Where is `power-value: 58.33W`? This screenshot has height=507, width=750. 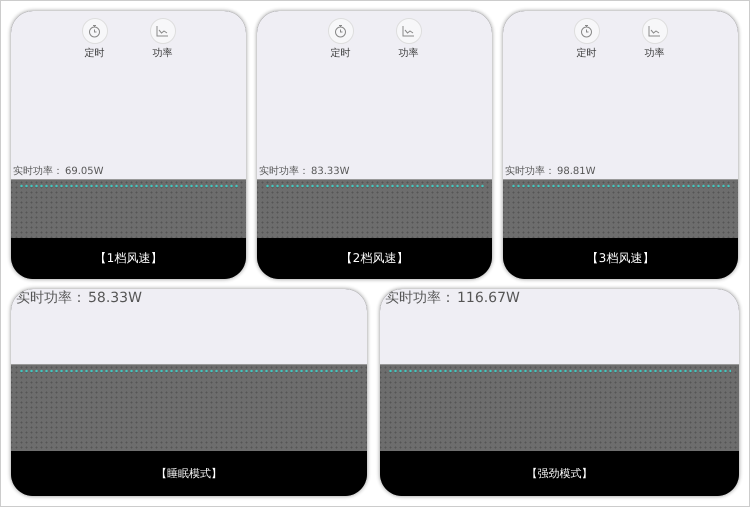
power-value: 58.33W is located at coordinates (115, 298).